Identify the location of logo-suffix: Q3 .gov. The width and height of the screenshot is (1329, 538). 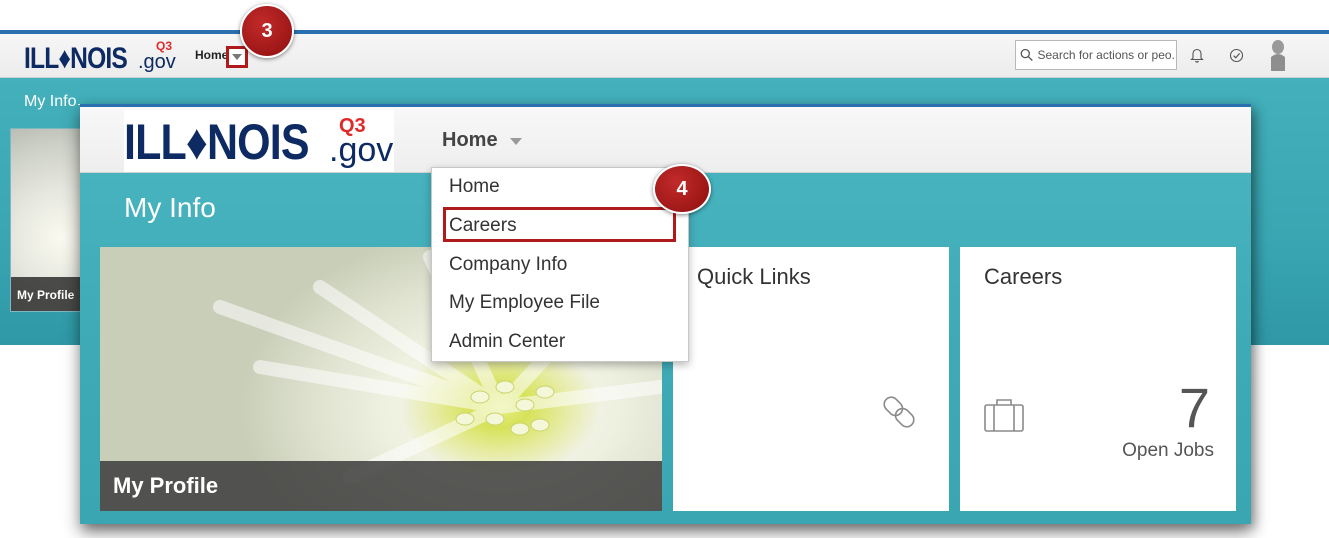
(158, 56).